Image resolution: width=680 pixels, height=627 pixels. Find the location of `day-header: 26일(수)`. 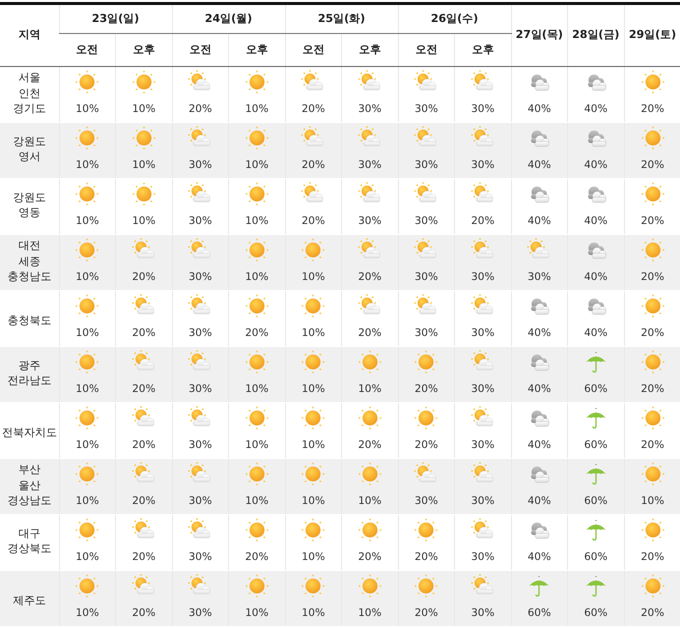

day-header: 26일(수) is located at coordinates (454, 18).